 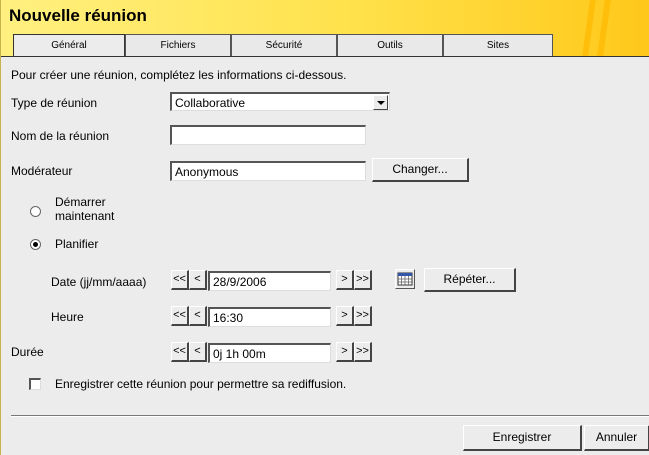 I want to click on start-now-label-line1: Démarrer, so click(x=80, y=202).